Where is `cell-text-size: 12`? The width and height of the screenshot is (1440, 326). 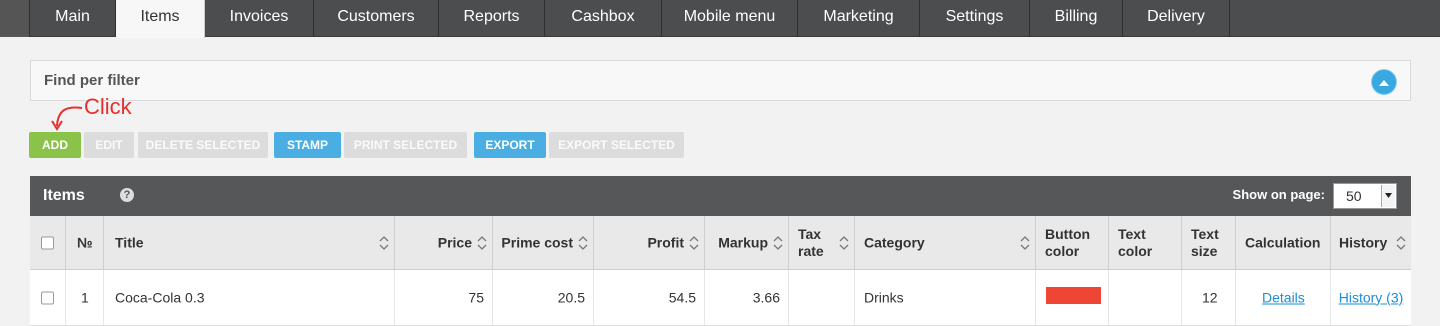
cell-text-size: 12 is located at coordinates (1209, 297).